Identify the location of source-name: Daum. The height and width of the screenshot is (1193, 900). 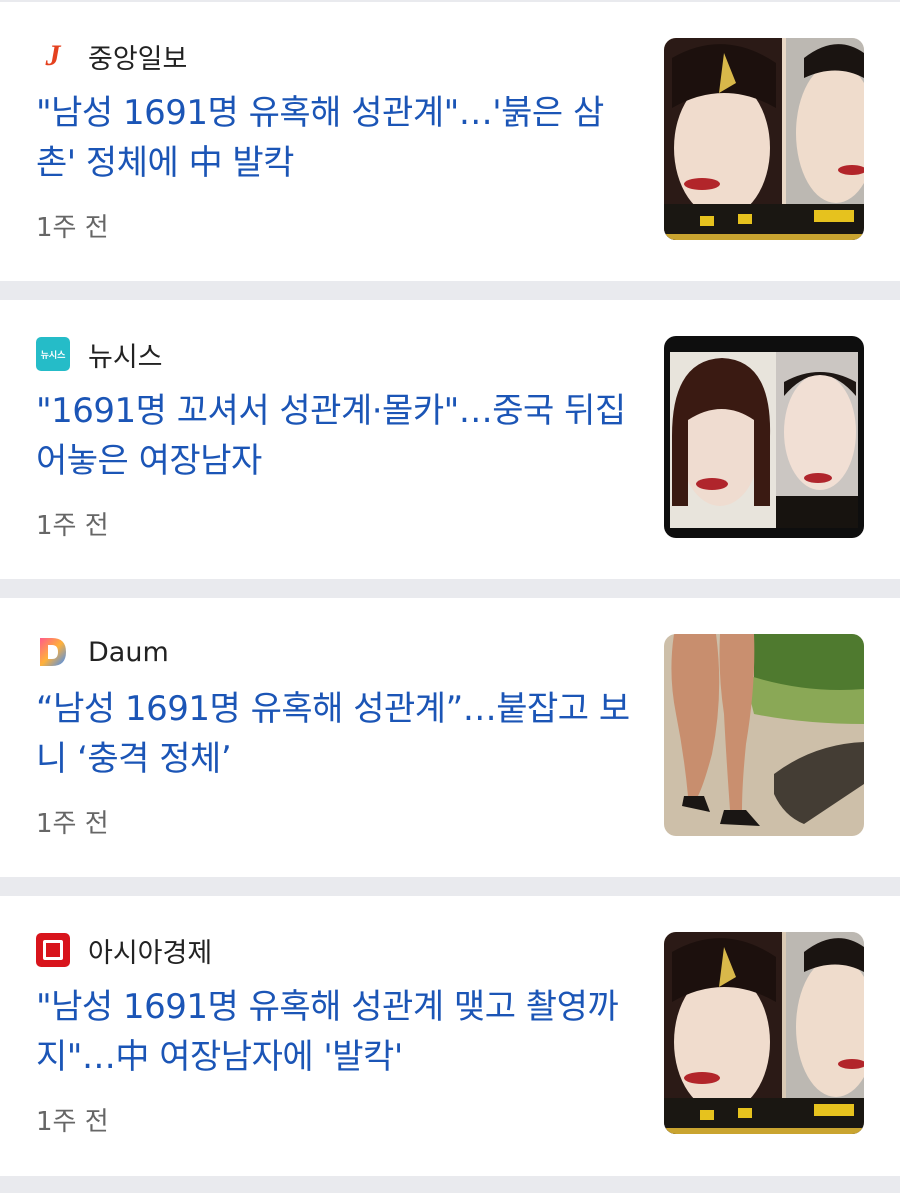
(128, 652).